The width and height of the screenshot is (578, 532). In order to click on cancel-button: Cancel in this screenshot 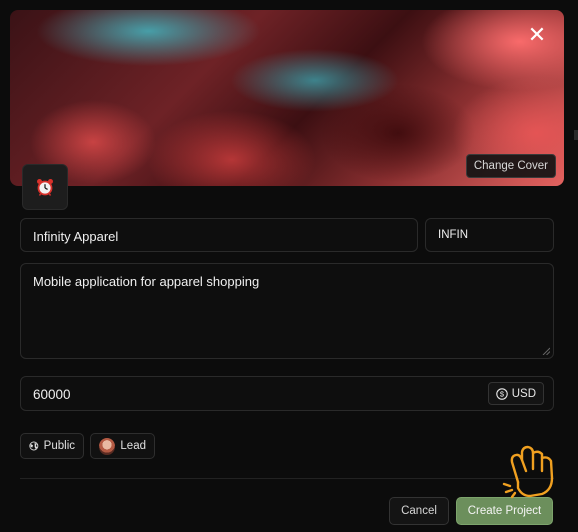, I will do `click(419, 511)`.